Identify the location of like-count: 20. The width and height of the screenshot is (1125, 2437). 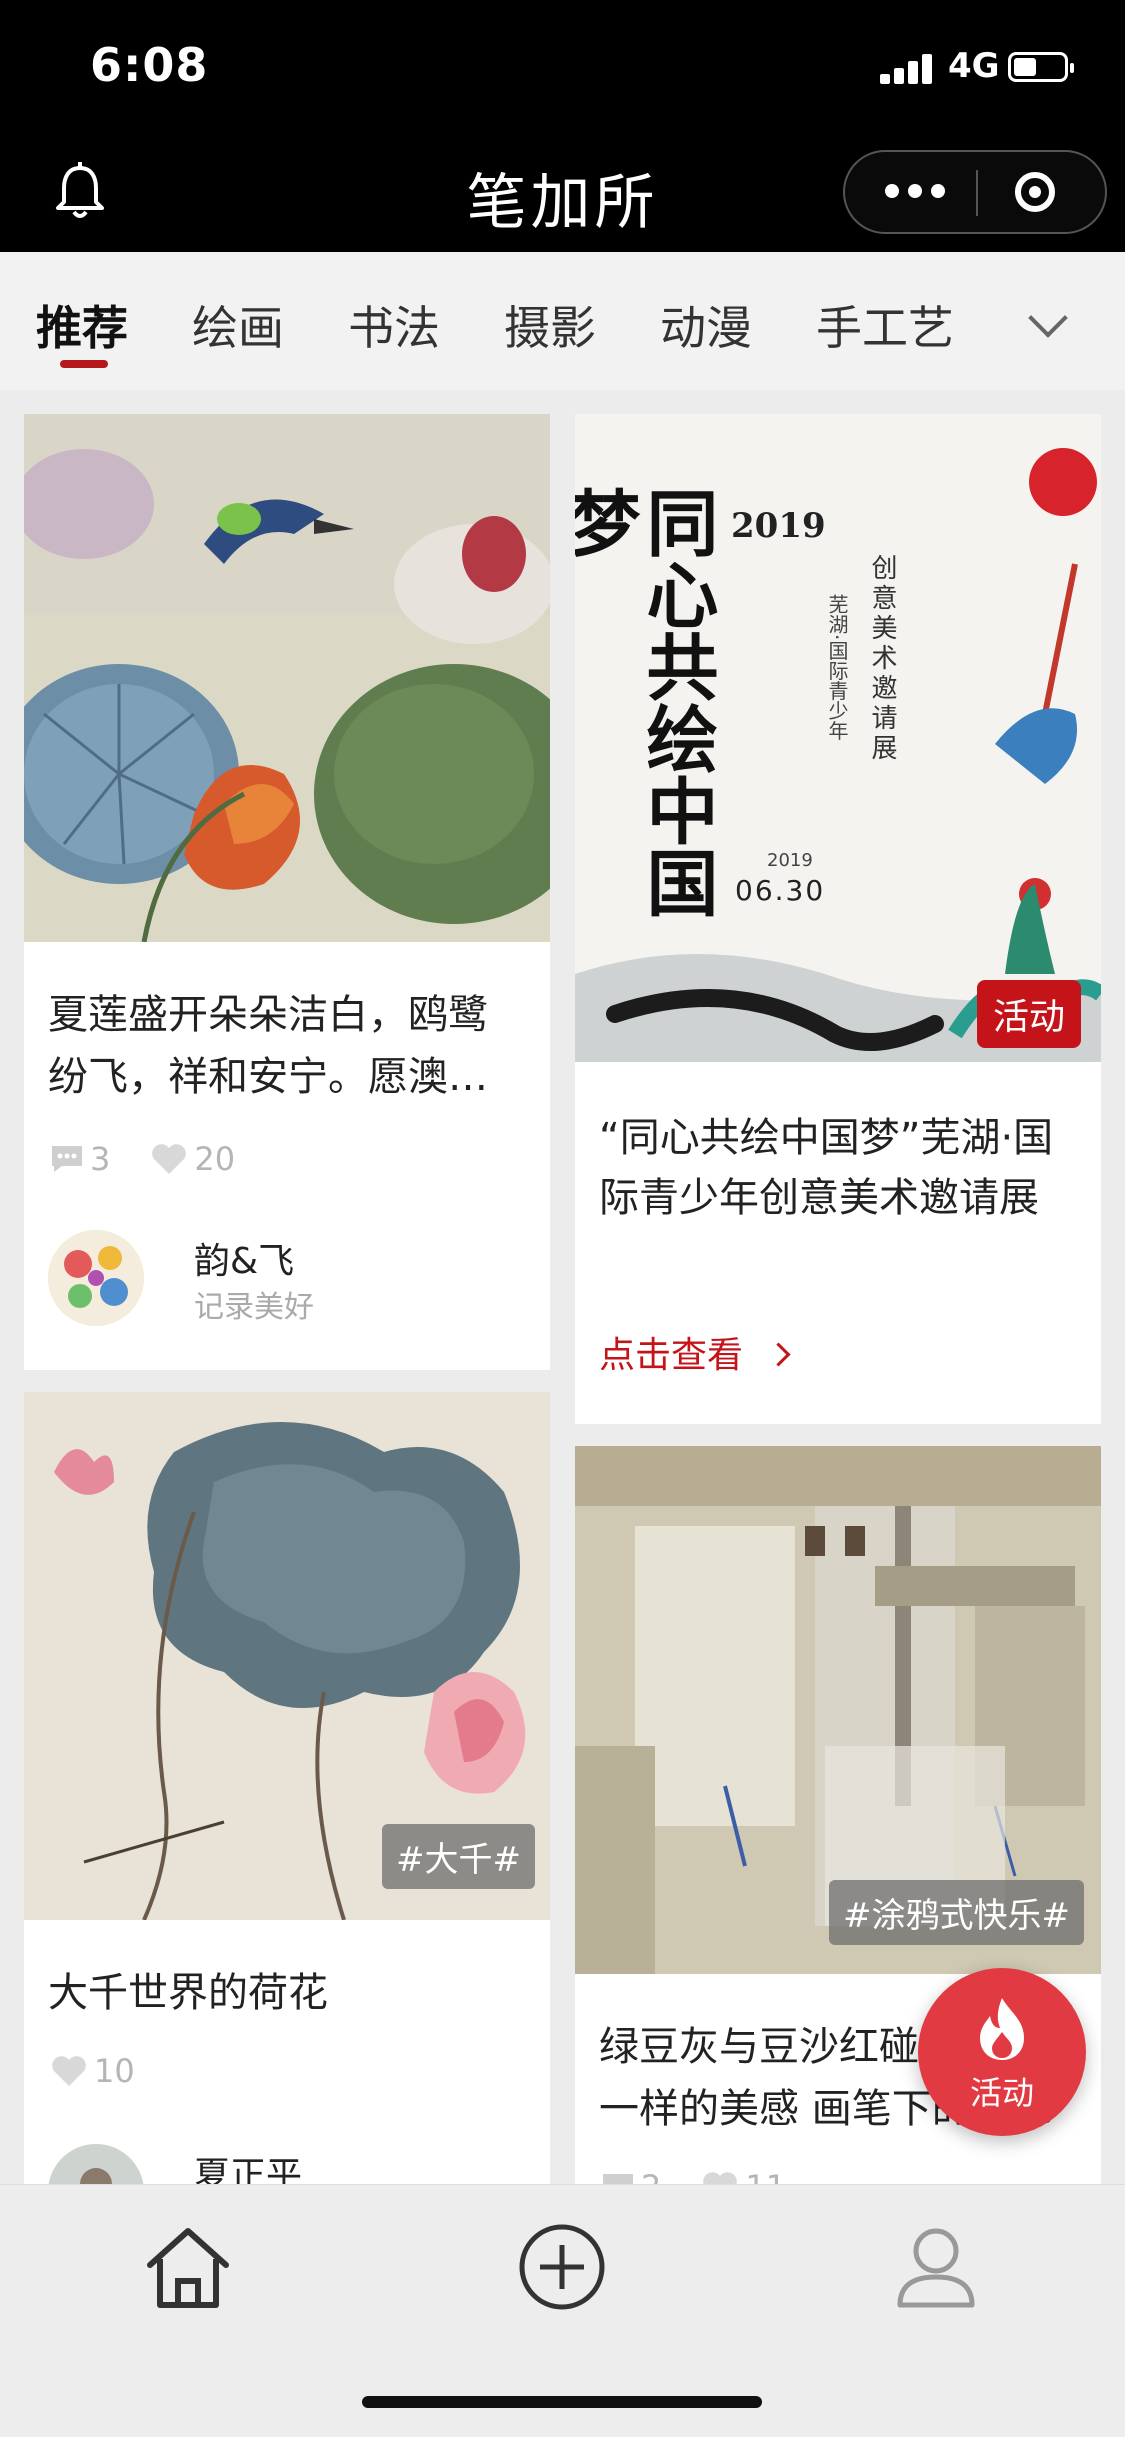
(215, 1159).